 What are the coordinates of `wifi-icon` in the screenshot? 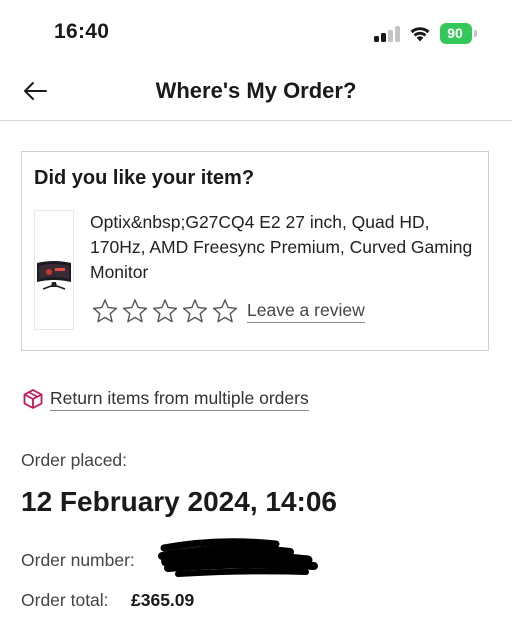 It's located at (420, 34).